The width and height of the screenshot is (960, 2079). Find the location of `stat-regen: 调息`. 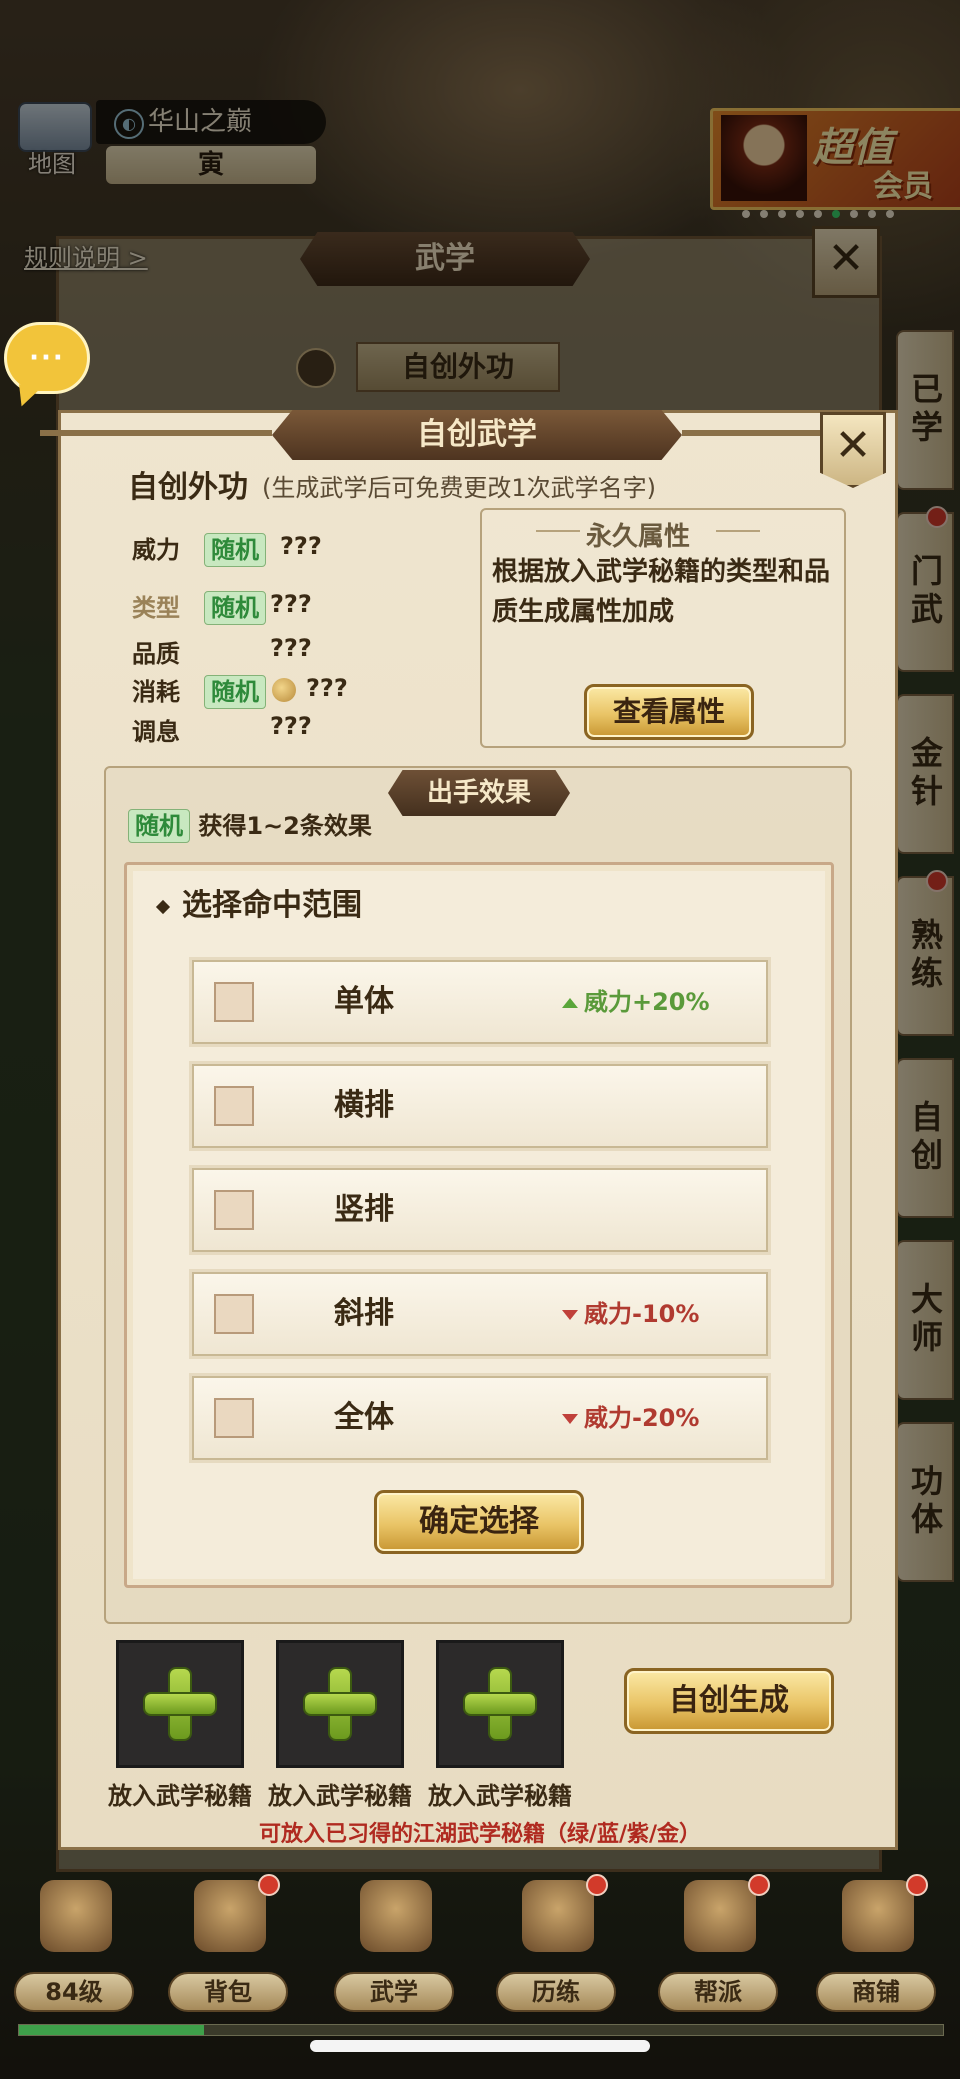

stat-regen: 调息 is located at coordinates (167, 730).